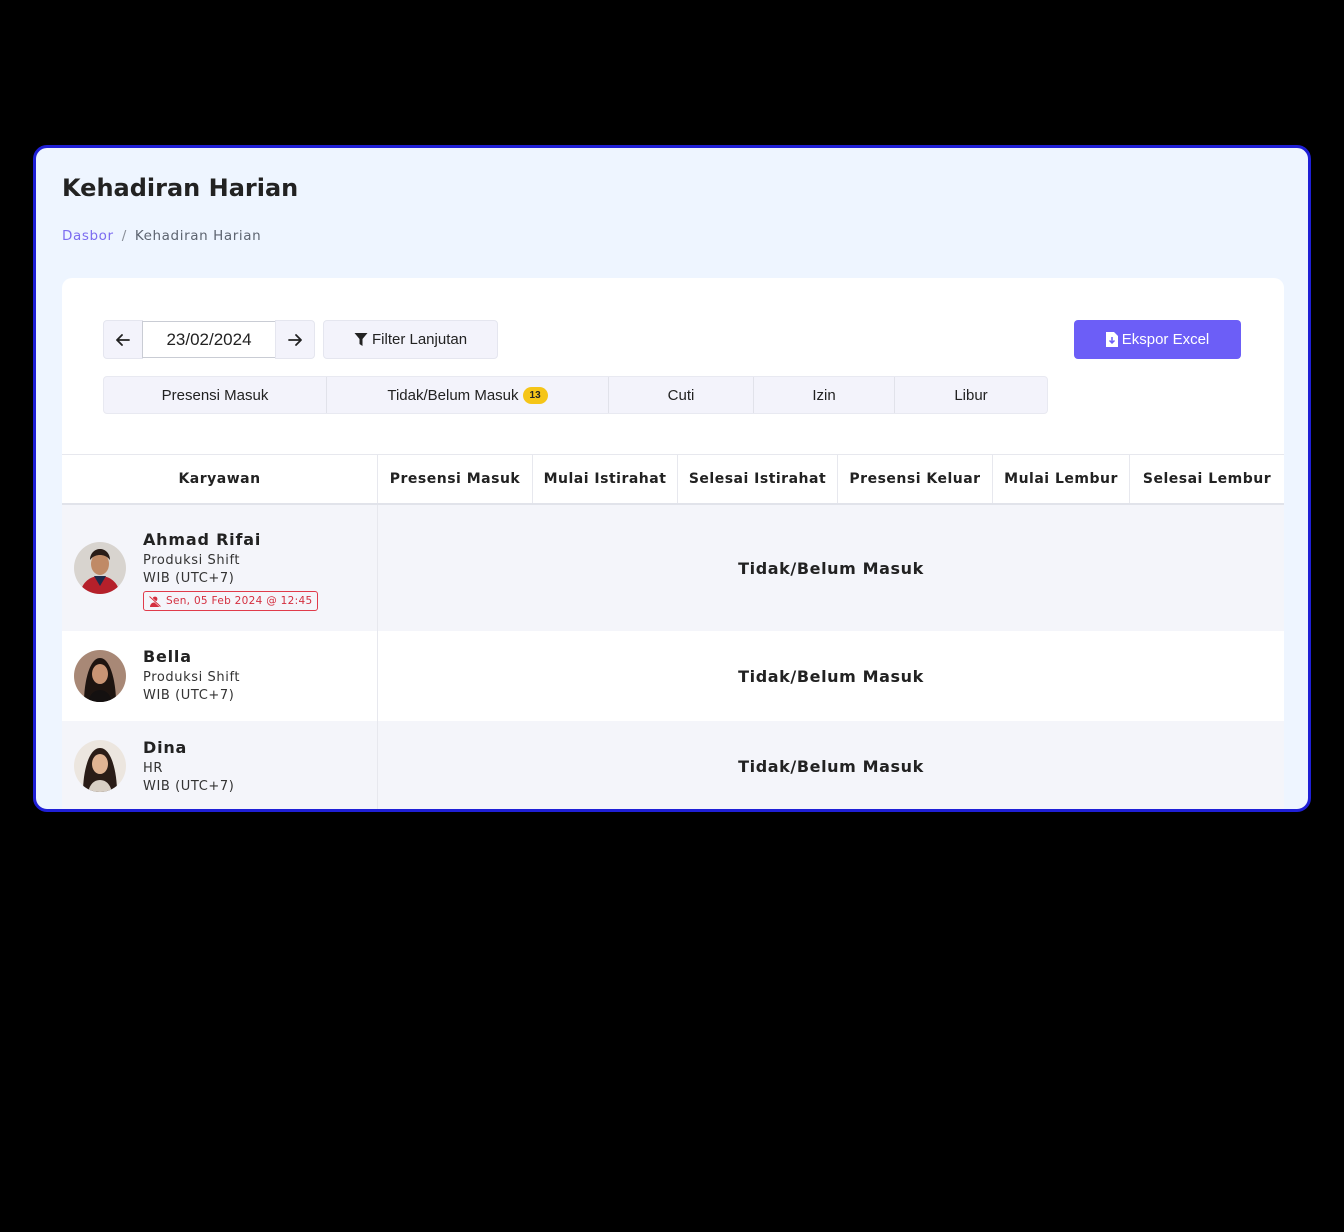 Image resolution: width=1344 pixels, height=1232 pixels. What do you see at coordinates (220, 479) in the screenshot?
I see `column-header-karyawan: Karyawan` at bounding box center [220, 479].